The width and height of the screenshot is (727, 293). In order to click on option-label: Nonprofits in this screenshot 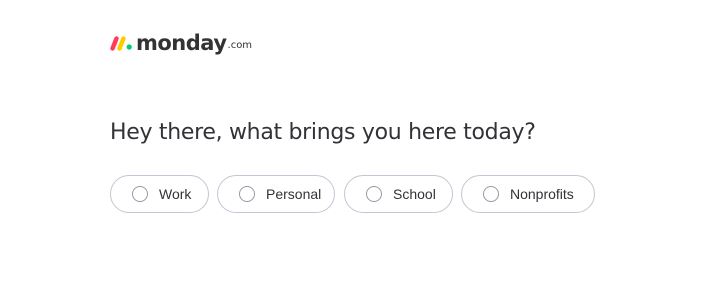, I will do `click(542, 194)`.